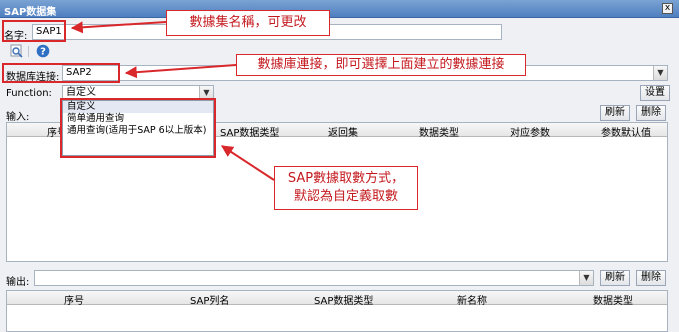 This screenshot has width=679, height=332. I want to click on close-button: x, so click(667, 8).